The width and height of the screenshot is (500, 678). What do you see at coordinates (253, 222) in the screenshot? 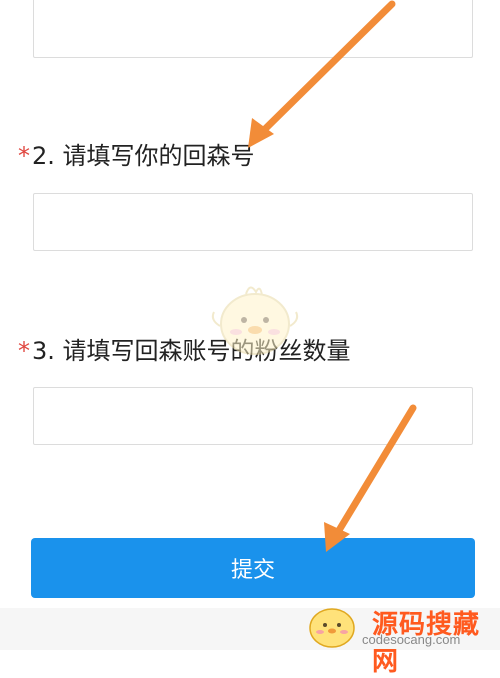
I see `honsen-id-input` at bounding box center [253, 222].